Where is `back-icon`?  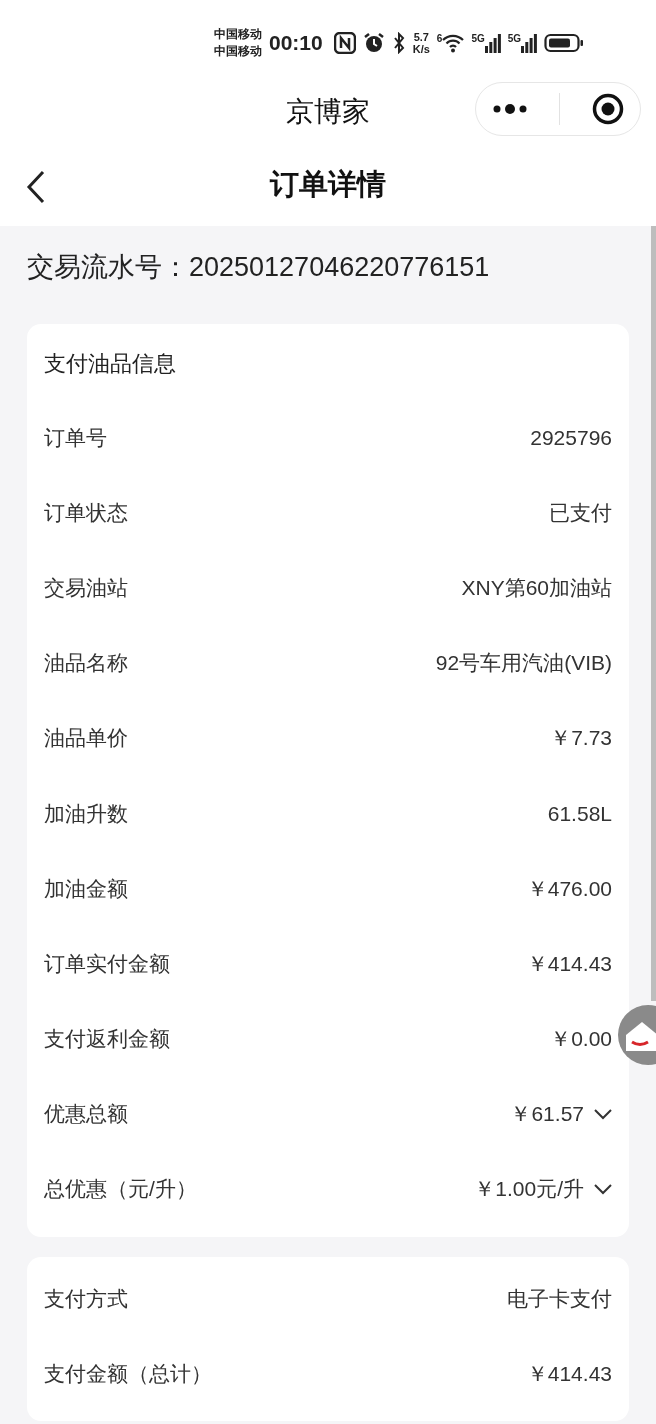
back-icon is located at coordinates (36, 187).